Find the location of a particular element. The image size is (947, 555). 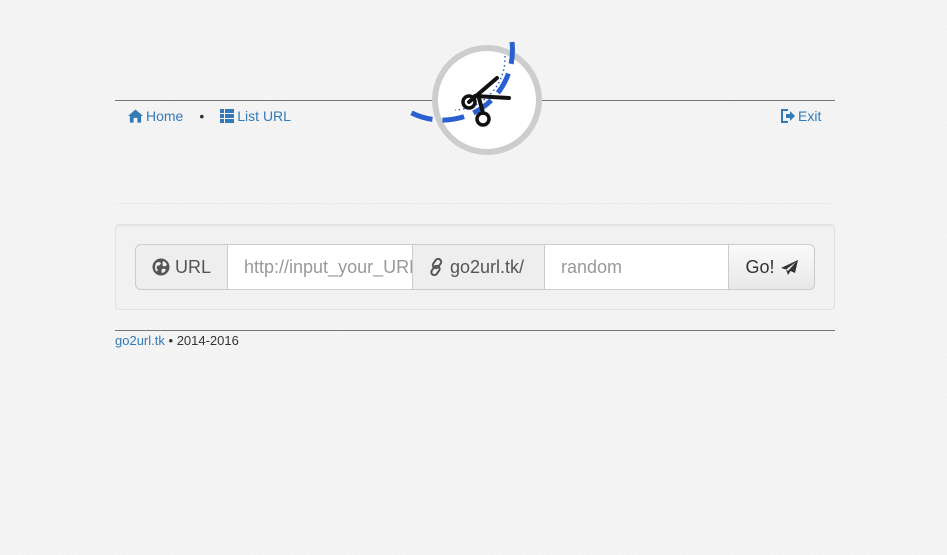

nav-home-label: Home is located at coordinates (165, 116).